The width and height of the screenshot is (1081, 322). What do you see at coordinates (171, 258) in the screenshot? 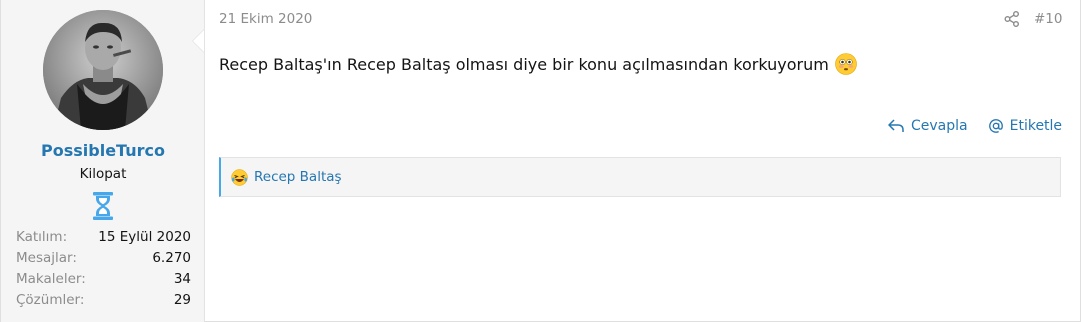
I see `stat-value: 6.270` at bounding box center [171, 258].